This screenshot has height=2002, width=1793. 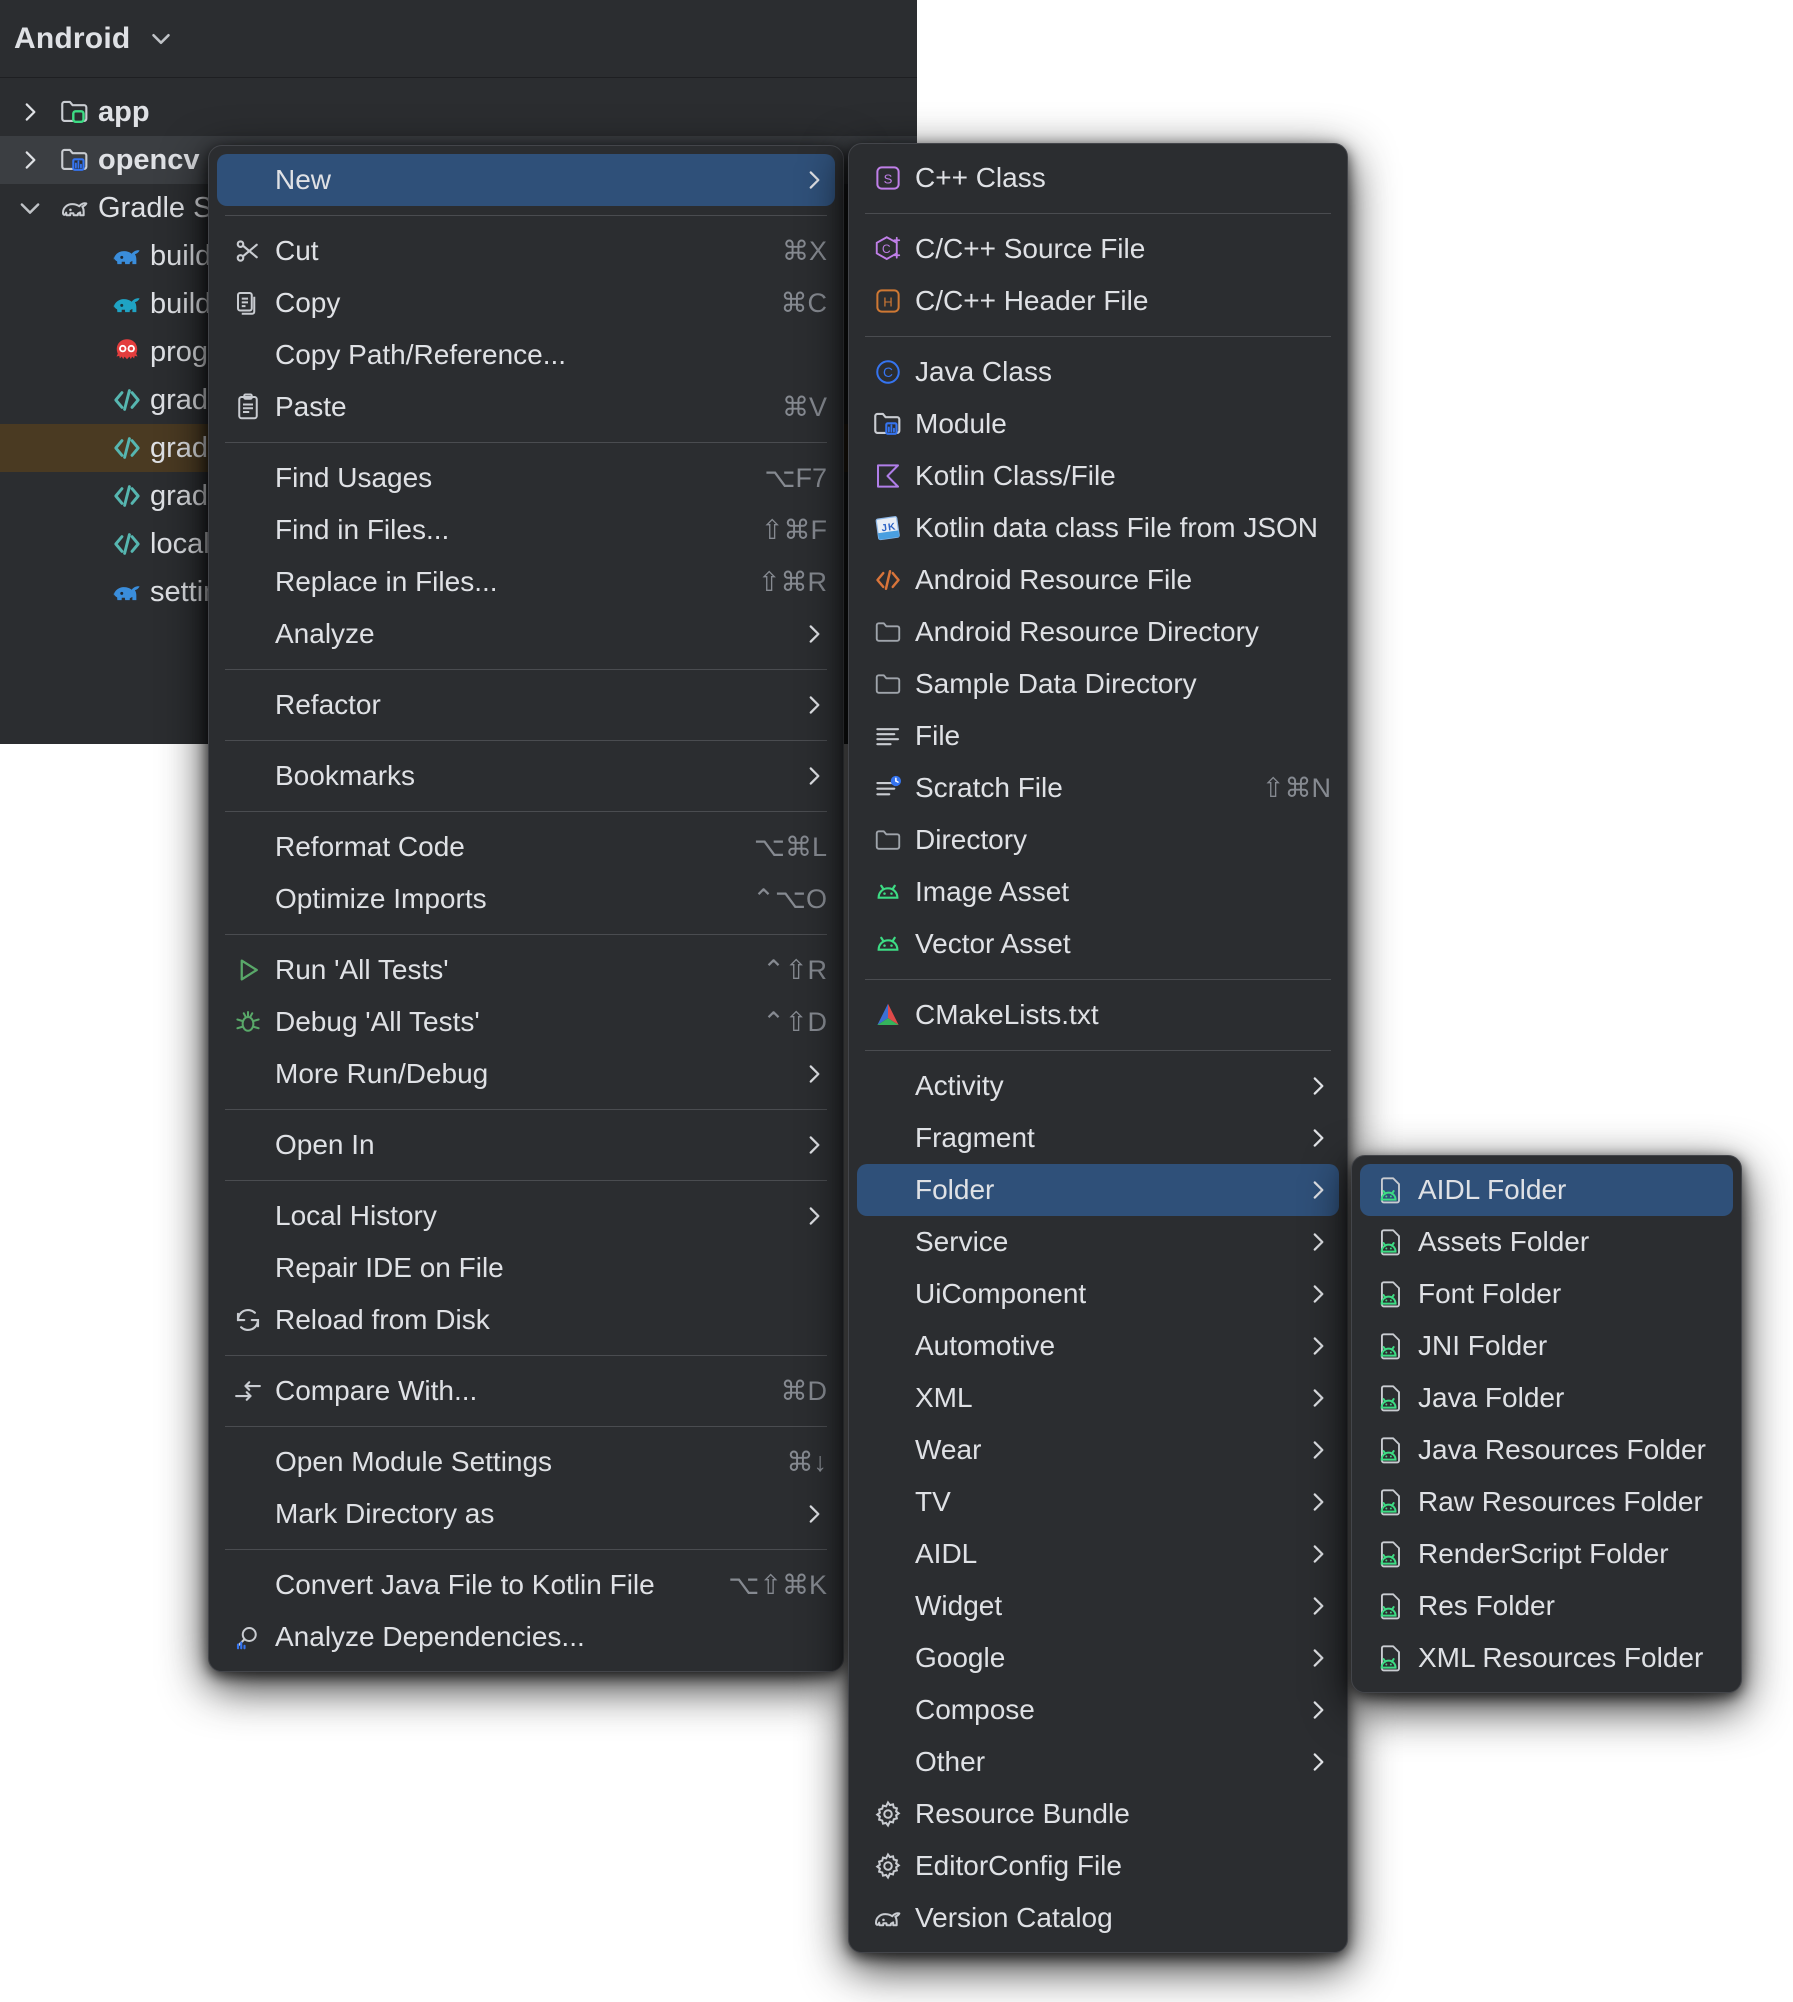 What do you see at coordinates (526, 530) in the screenshot?
I see `context-menu-item-find-in-files: Find in Files... ⇧⌘F` at bounding box center [526, 530].